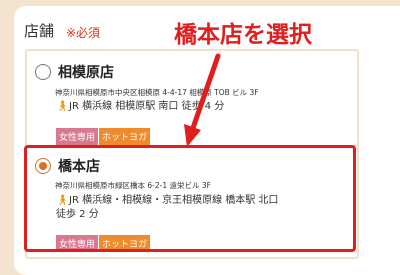 This screenshot has height=275, width=400. What do you see at coordinates (243, 35) in the screenshot?
I see `annotation-callout: 橋本店を選択` at bounding box center [243, 35].